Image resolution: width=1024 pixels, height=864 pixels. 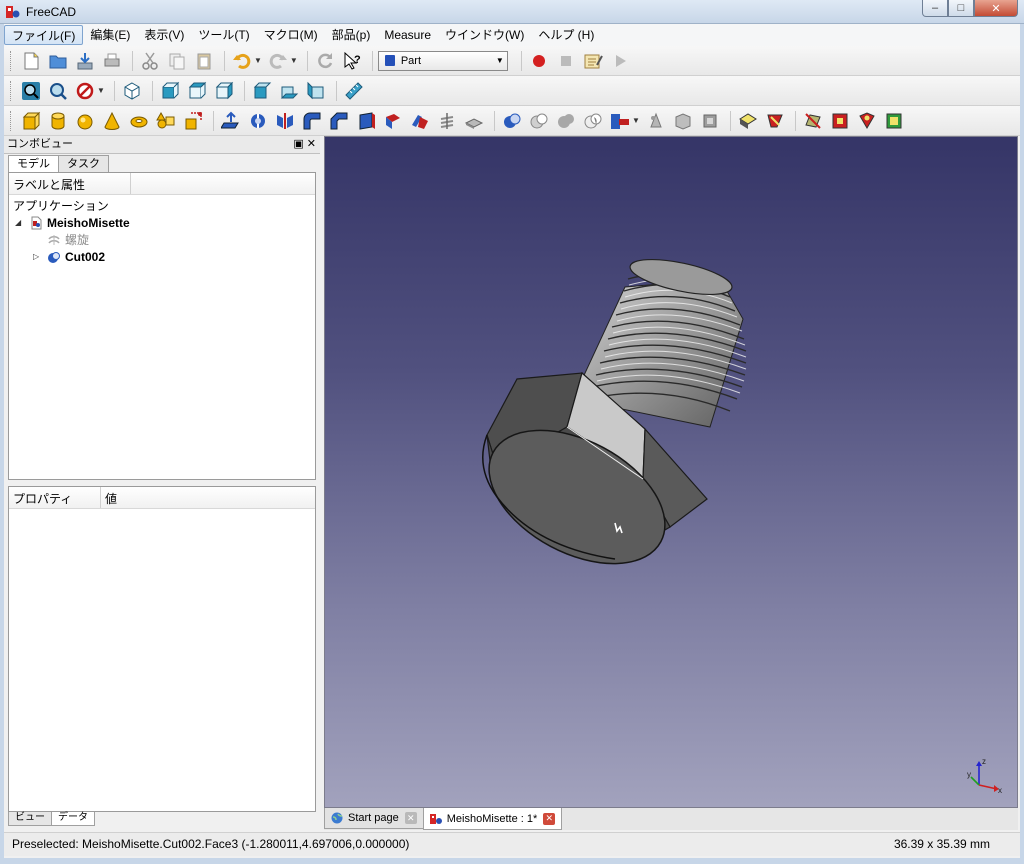 I want to click on join-features-button, so click(x=620, y=121).